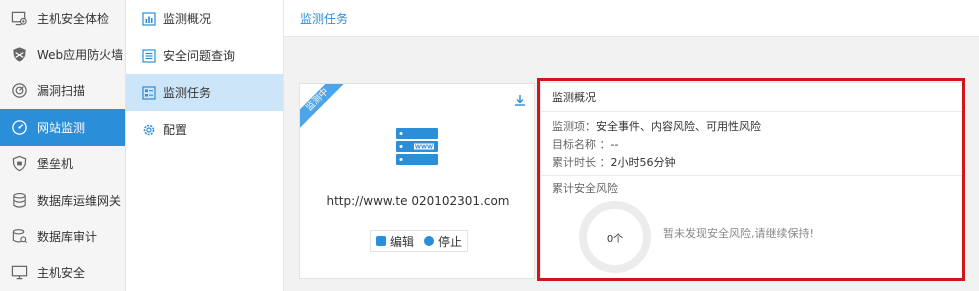 This screenshot has width=979, height=291. Describe the element at coordinates (631, 18) in the screenshot. I see `top-bar: 监测任务` at that location.